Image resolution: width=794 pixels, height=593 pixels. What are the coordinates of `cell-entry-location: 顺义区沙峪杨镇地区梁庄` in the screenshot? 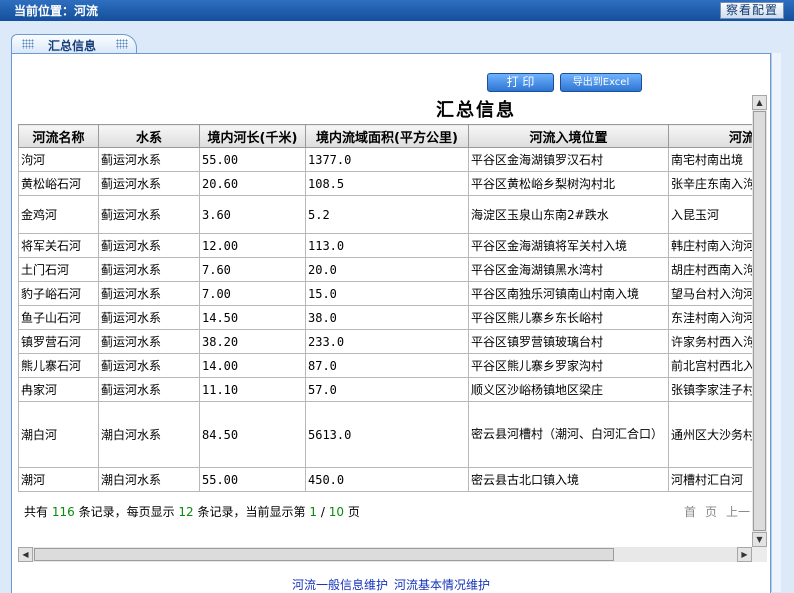 It's located at (568, 389).